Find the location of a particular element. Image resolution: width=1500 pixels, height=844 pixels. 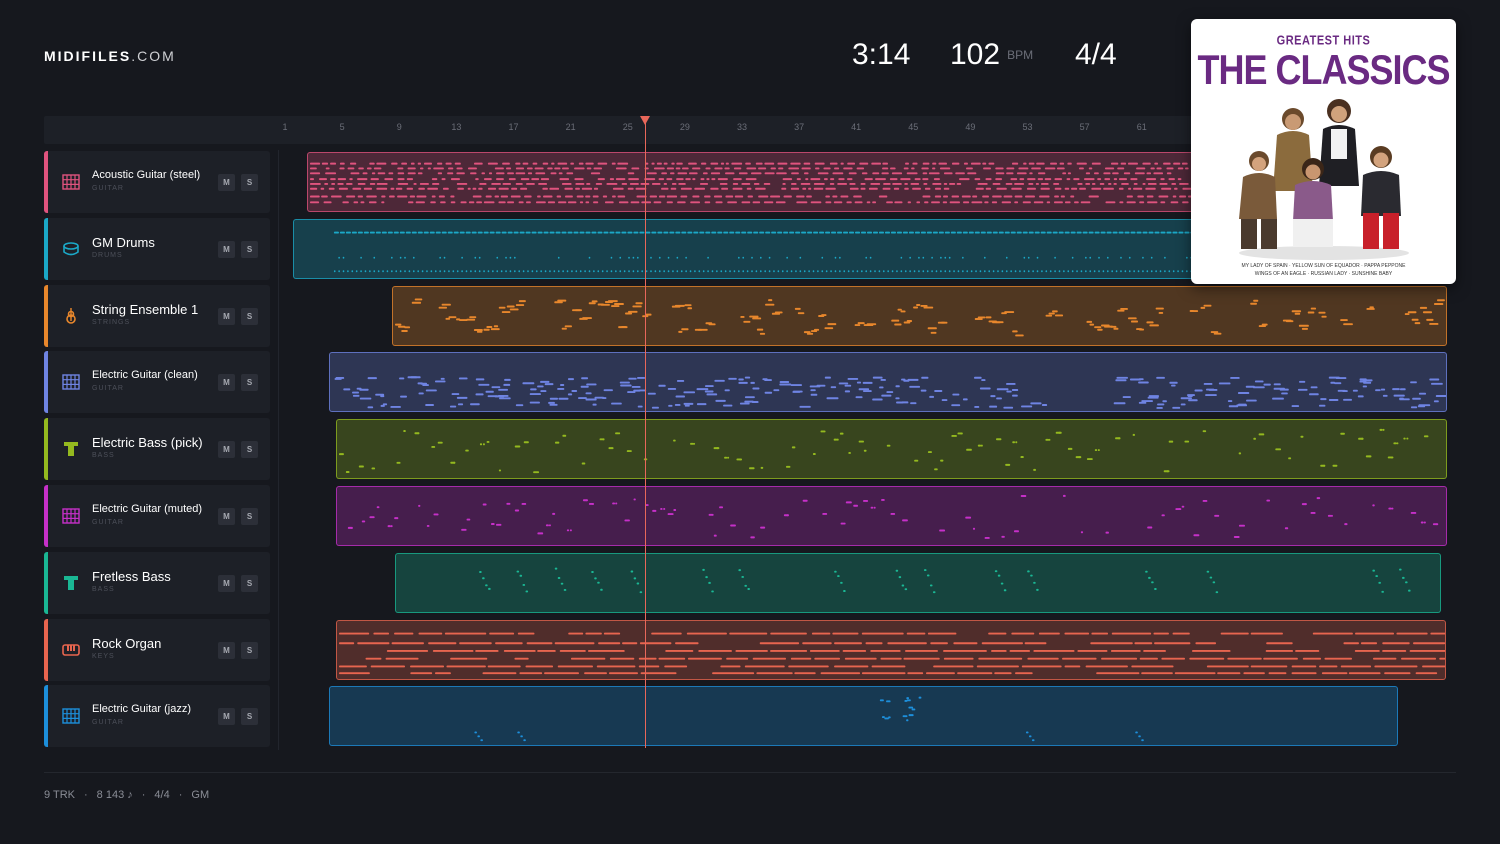

ruler-tick-label: 57 is located at coordinates (1084, 127).